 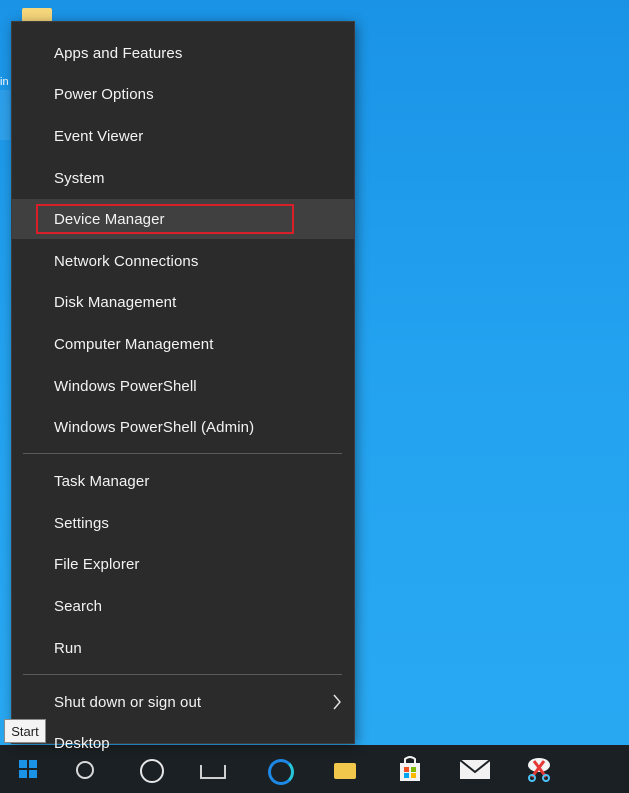 What do you see at coordinates (78, 606) in the screenshot?
I see `menu-item-label: Search` at bounding box center [78, 606].